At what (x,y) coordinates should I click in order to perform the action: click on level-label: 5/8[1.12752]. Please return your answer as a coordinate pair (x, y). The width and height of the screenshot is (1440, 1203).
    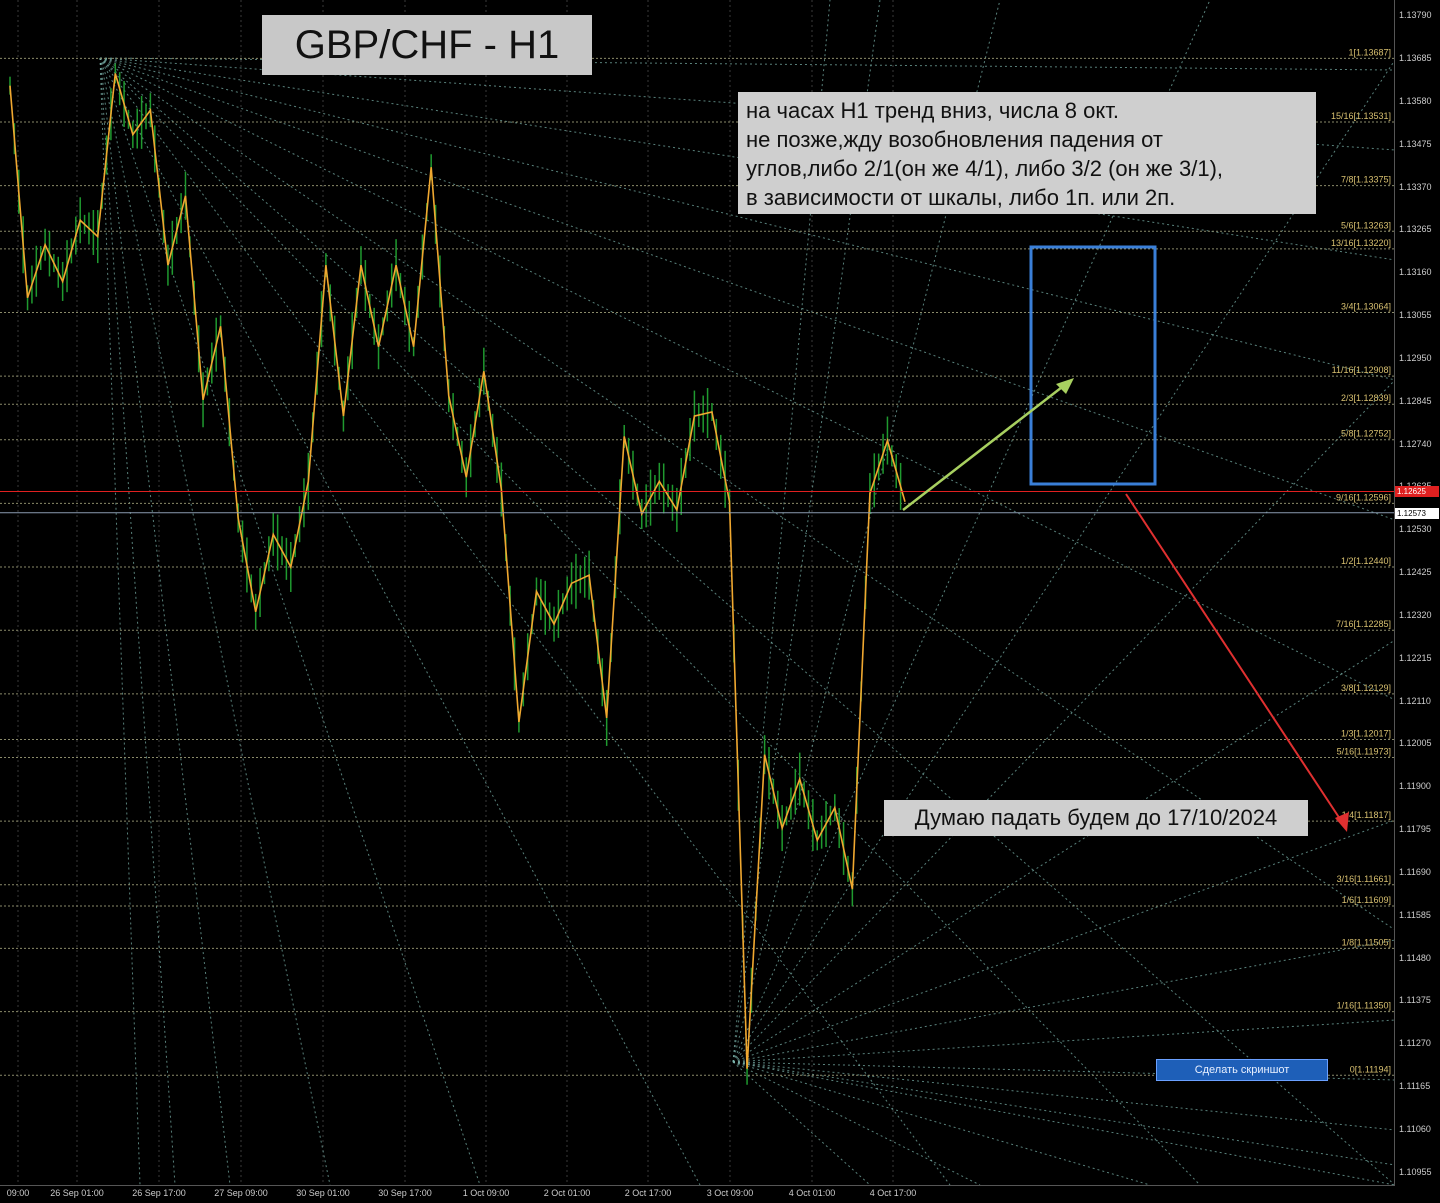
    Looking at the image, I should click on (1366, 434).